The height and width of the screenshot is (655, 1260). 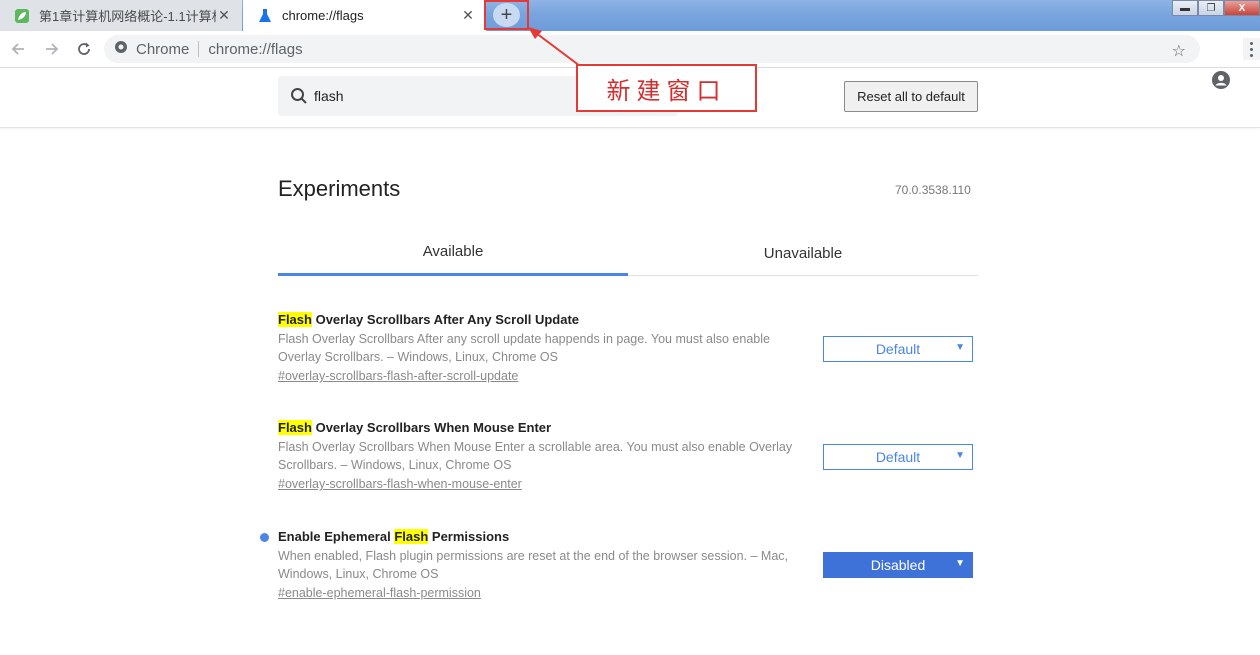 I want to click on flags-tabs: Available Unavailable, so click(x=628, y=253).